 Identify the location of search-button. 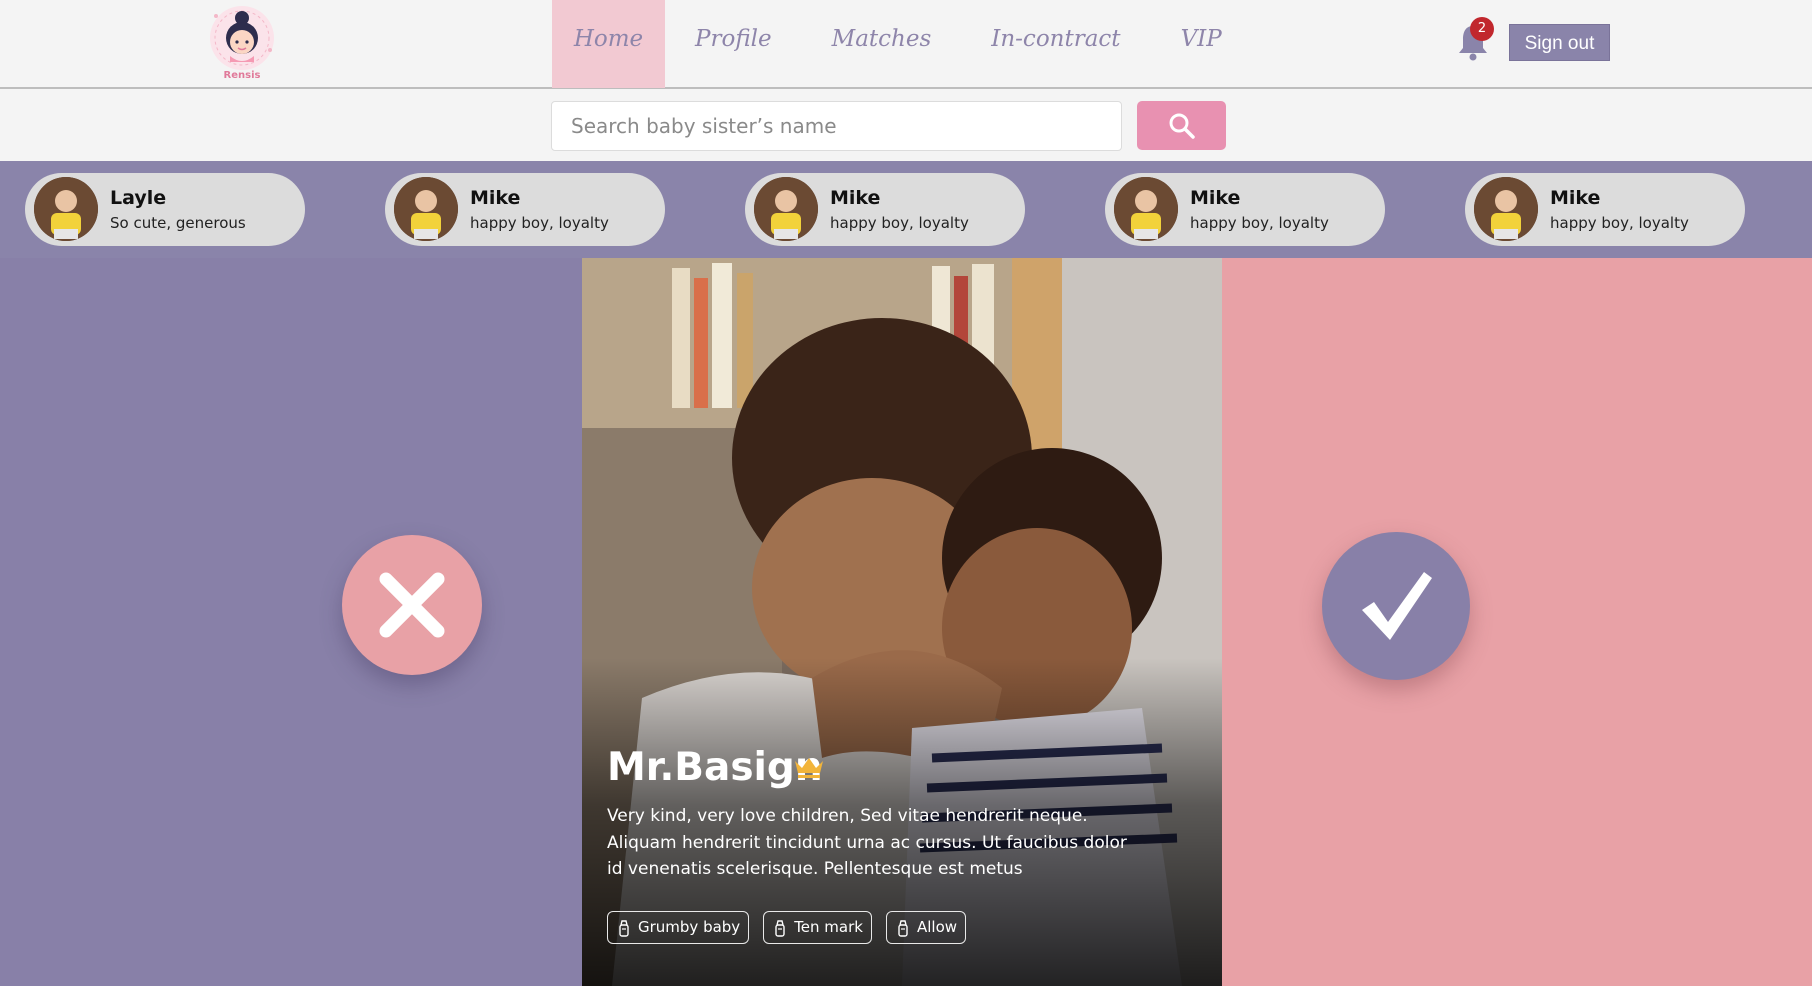
(1181, 125).